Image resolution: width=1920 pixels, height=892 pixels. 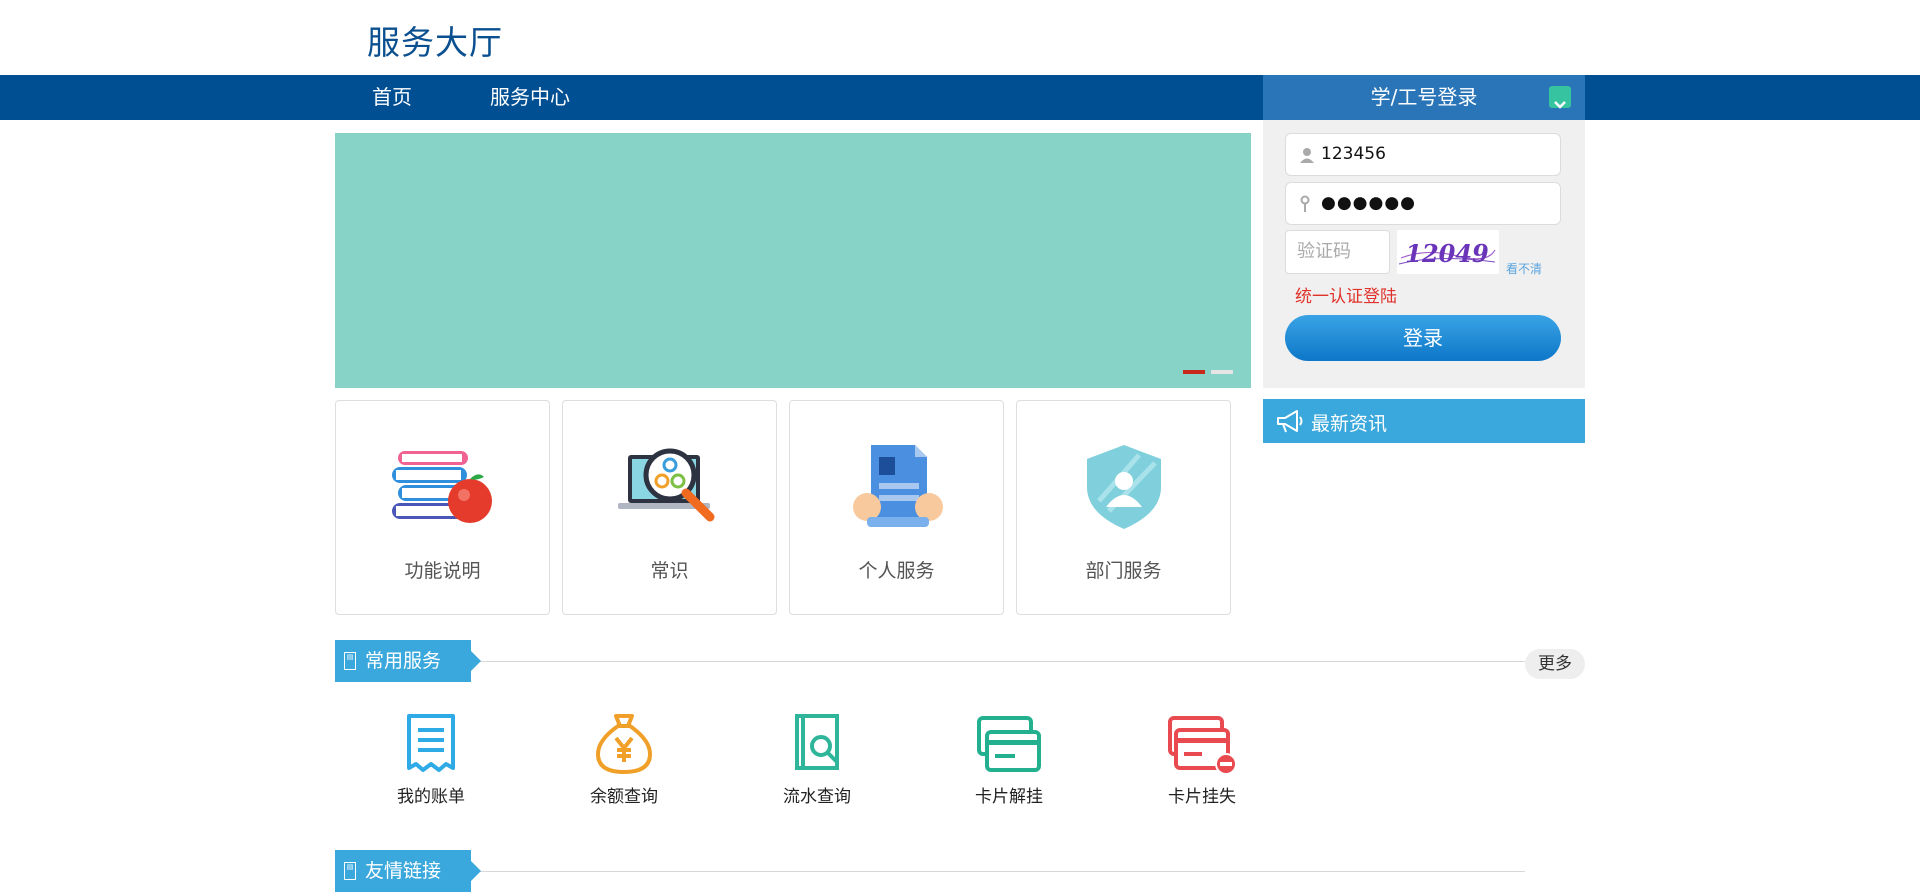 I want to click on login-tab: 学/工号登录, so click(x=1424, y=97).